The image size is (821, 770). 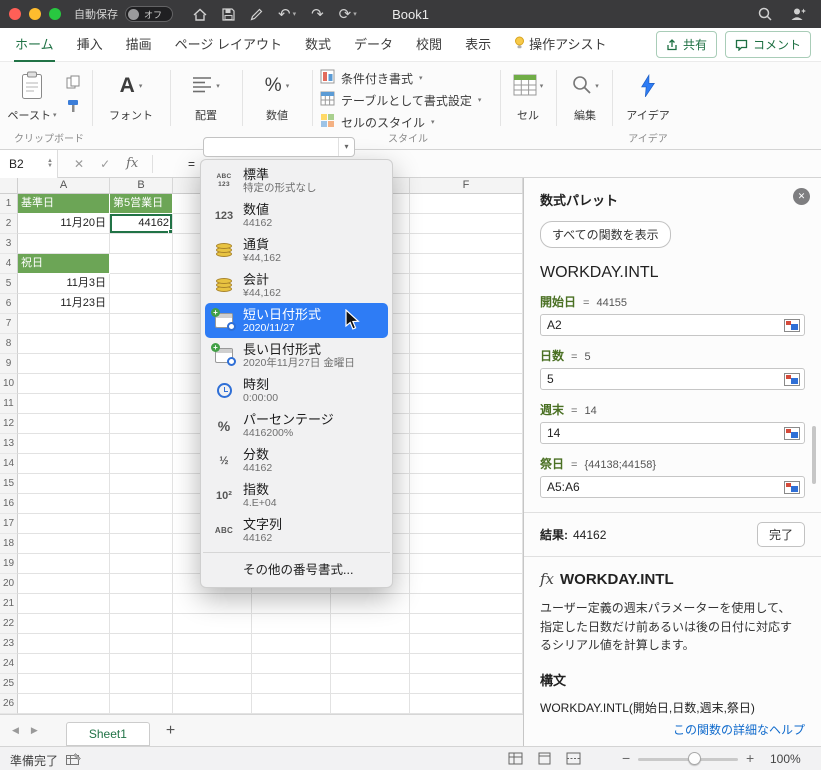 What do you see at coordinates (9, 544) in the screenshot?
I see `row-header-18: 18` at bounding box center [9, 544].